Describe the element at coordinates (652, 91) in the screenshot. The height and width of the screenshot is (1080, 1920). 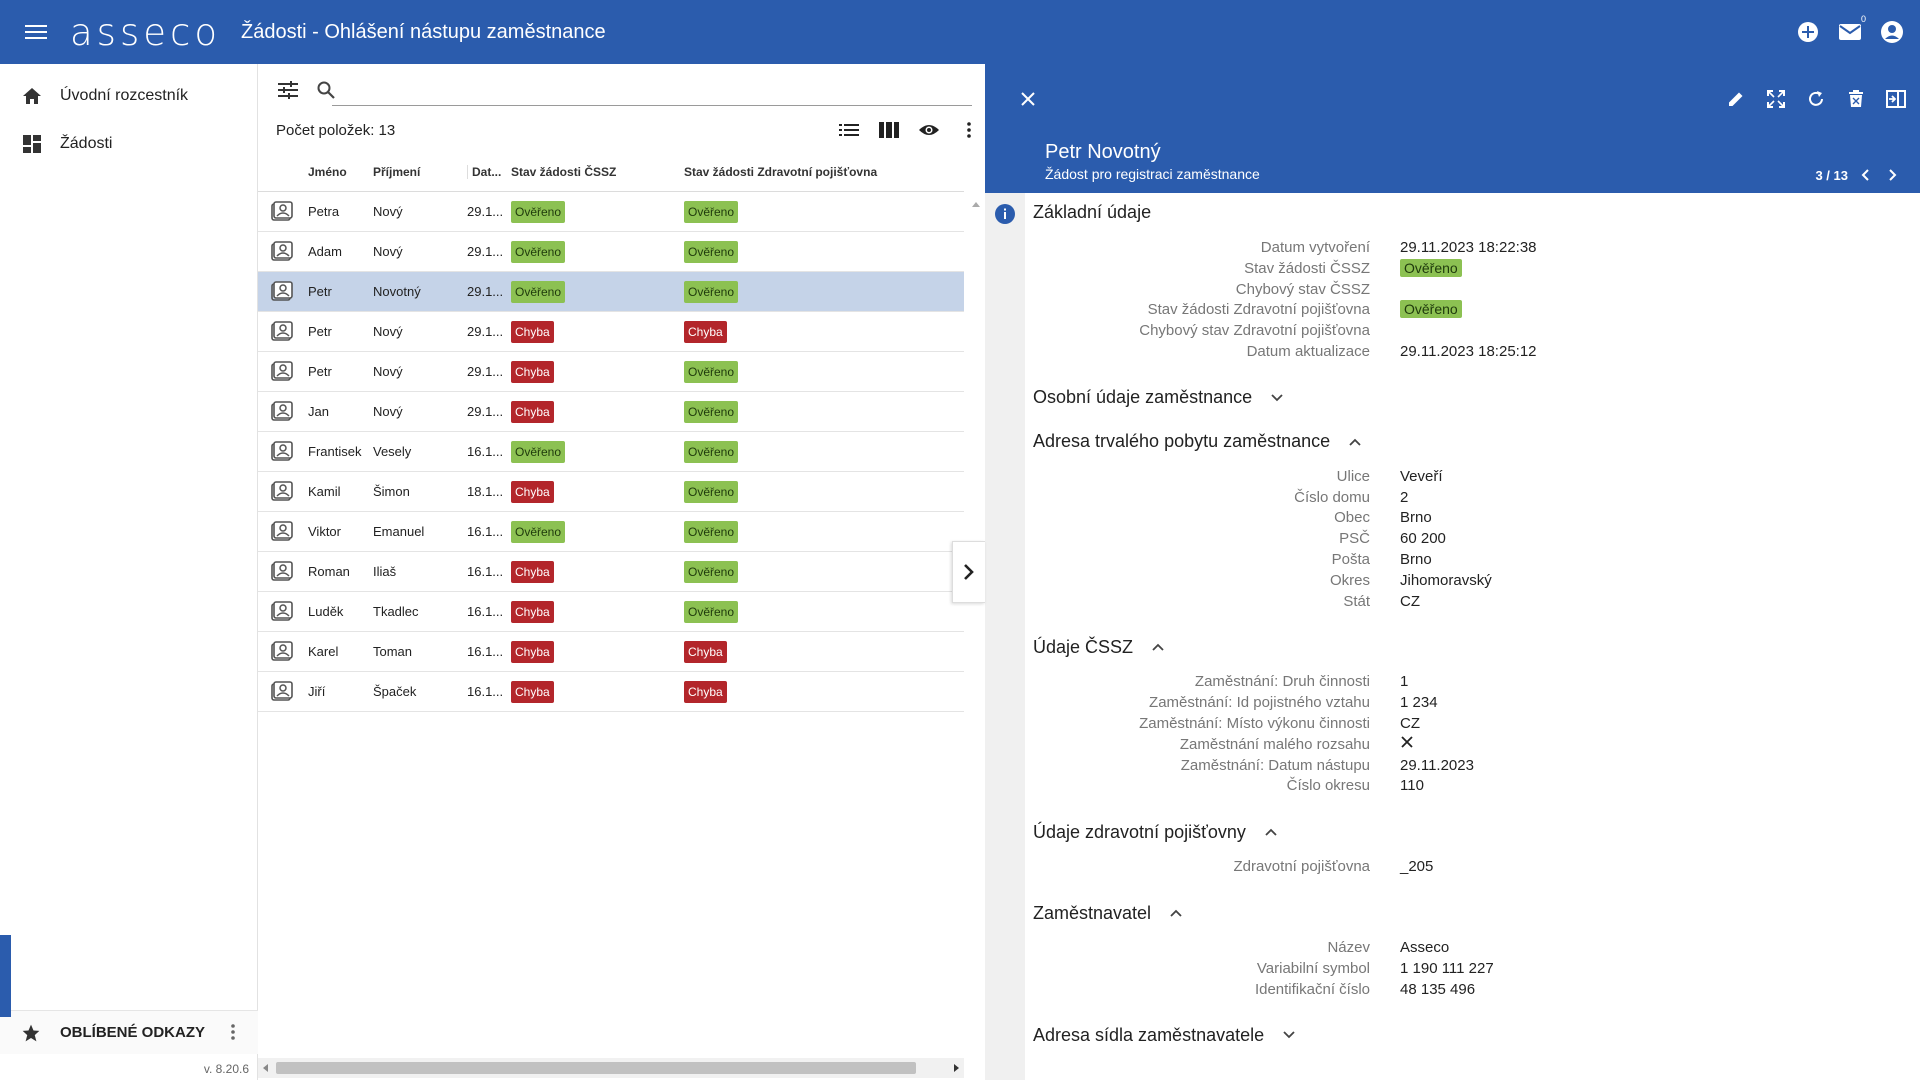
I see `search-input` at that location.